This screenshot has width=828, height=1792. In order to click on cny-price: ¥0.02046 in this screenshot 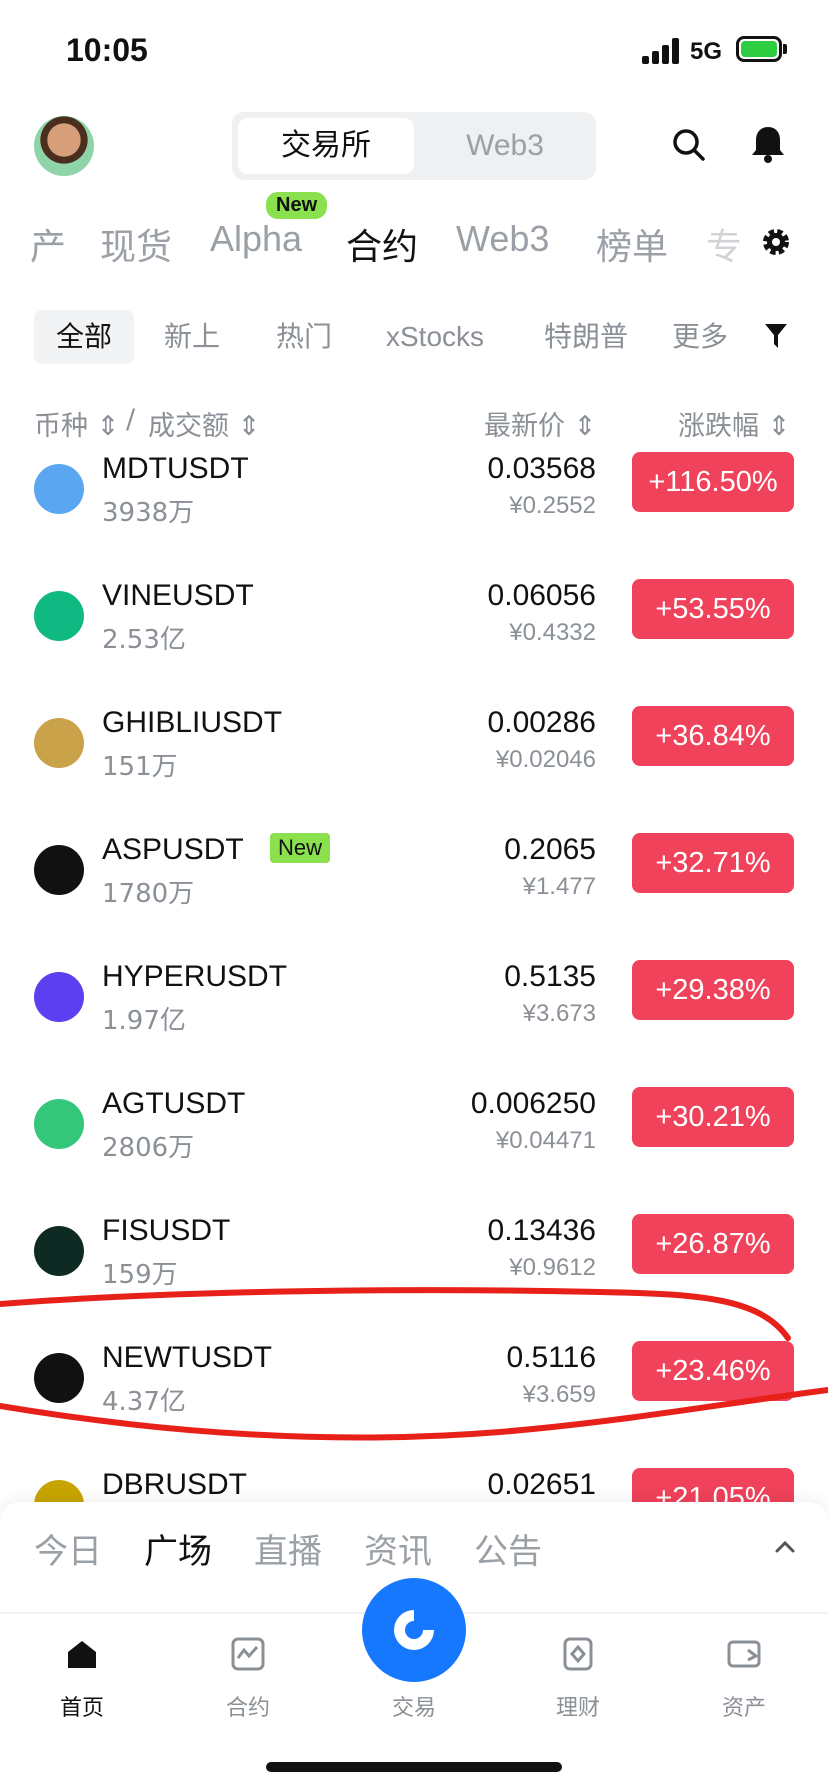, I will do `click(545, 759)`.